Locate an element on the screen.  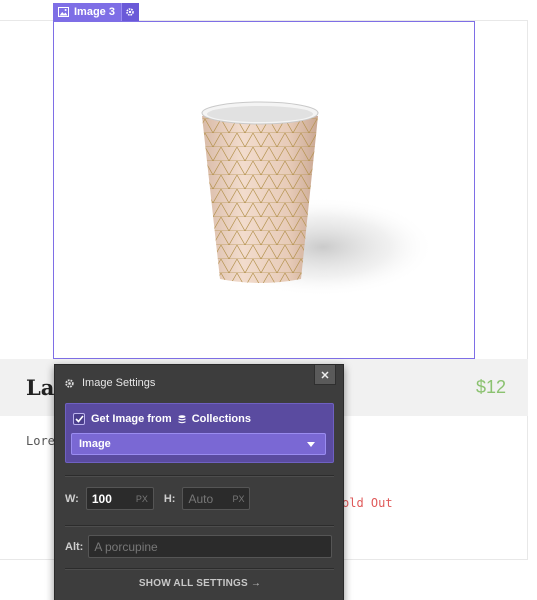
dimensions-row: W: 100 PX H: Auto PX is located at coordinates (158, 498).